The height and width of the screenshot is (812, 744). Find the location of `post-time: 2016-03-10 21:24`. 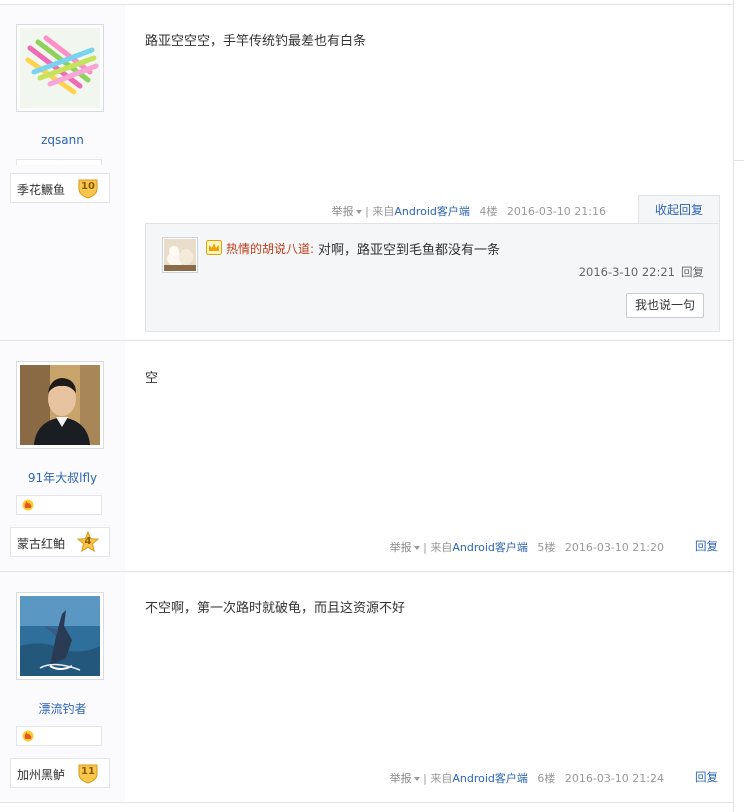

post-time: 2016-03-10 21:24 is located at coordinates (614, 778).